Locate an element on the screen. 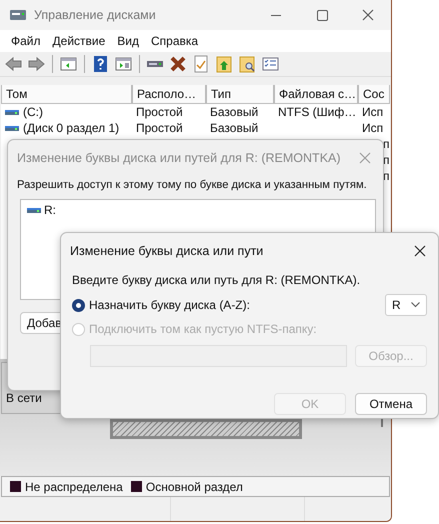 This screenshot has height=524, width=439. column-header: Том is located at coordinates (66, 94).